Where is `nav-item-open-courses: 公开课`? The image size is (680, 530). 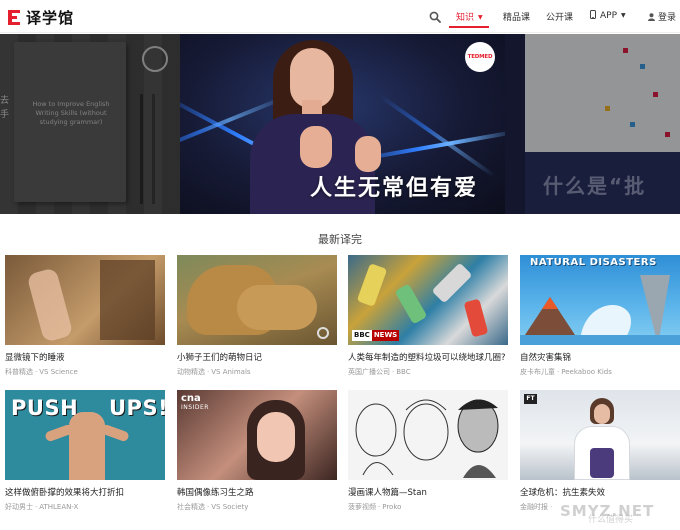 nav-item-open-courses: 公开课 is located at coordinates (559, 16).